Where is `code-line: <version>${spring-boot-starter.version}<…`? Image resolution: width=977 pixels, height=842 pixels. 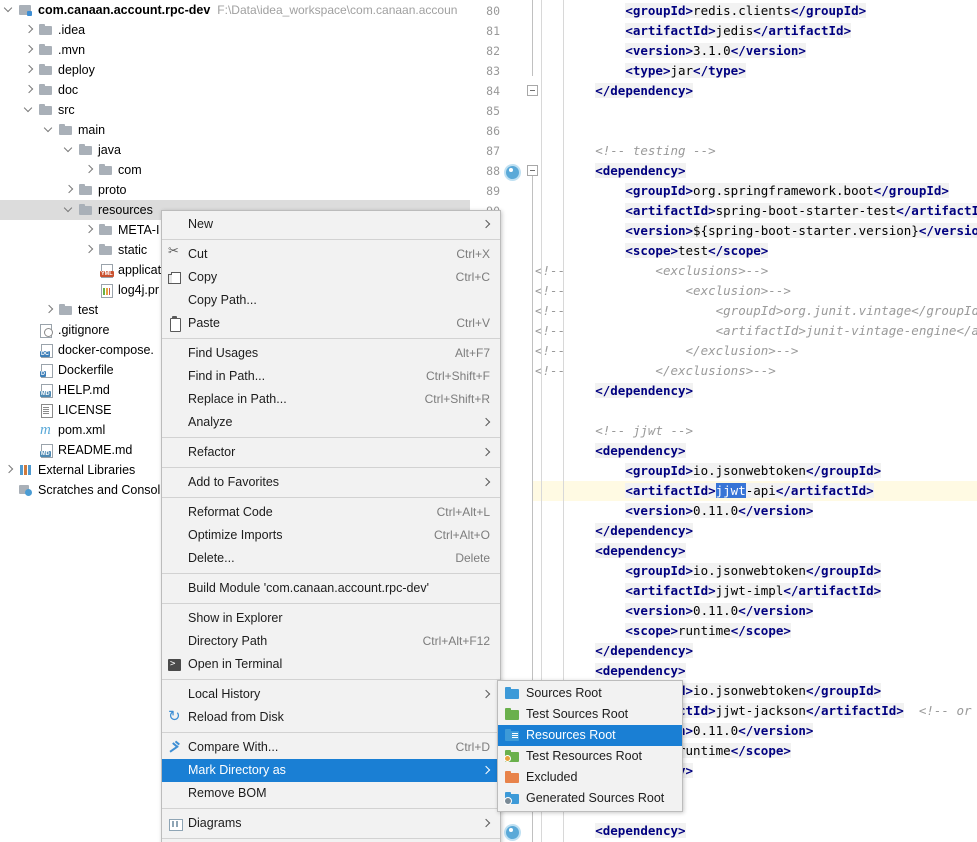 code-line: <version>${spring-boot-starter.version}<… is located at coordinates (755, 231).